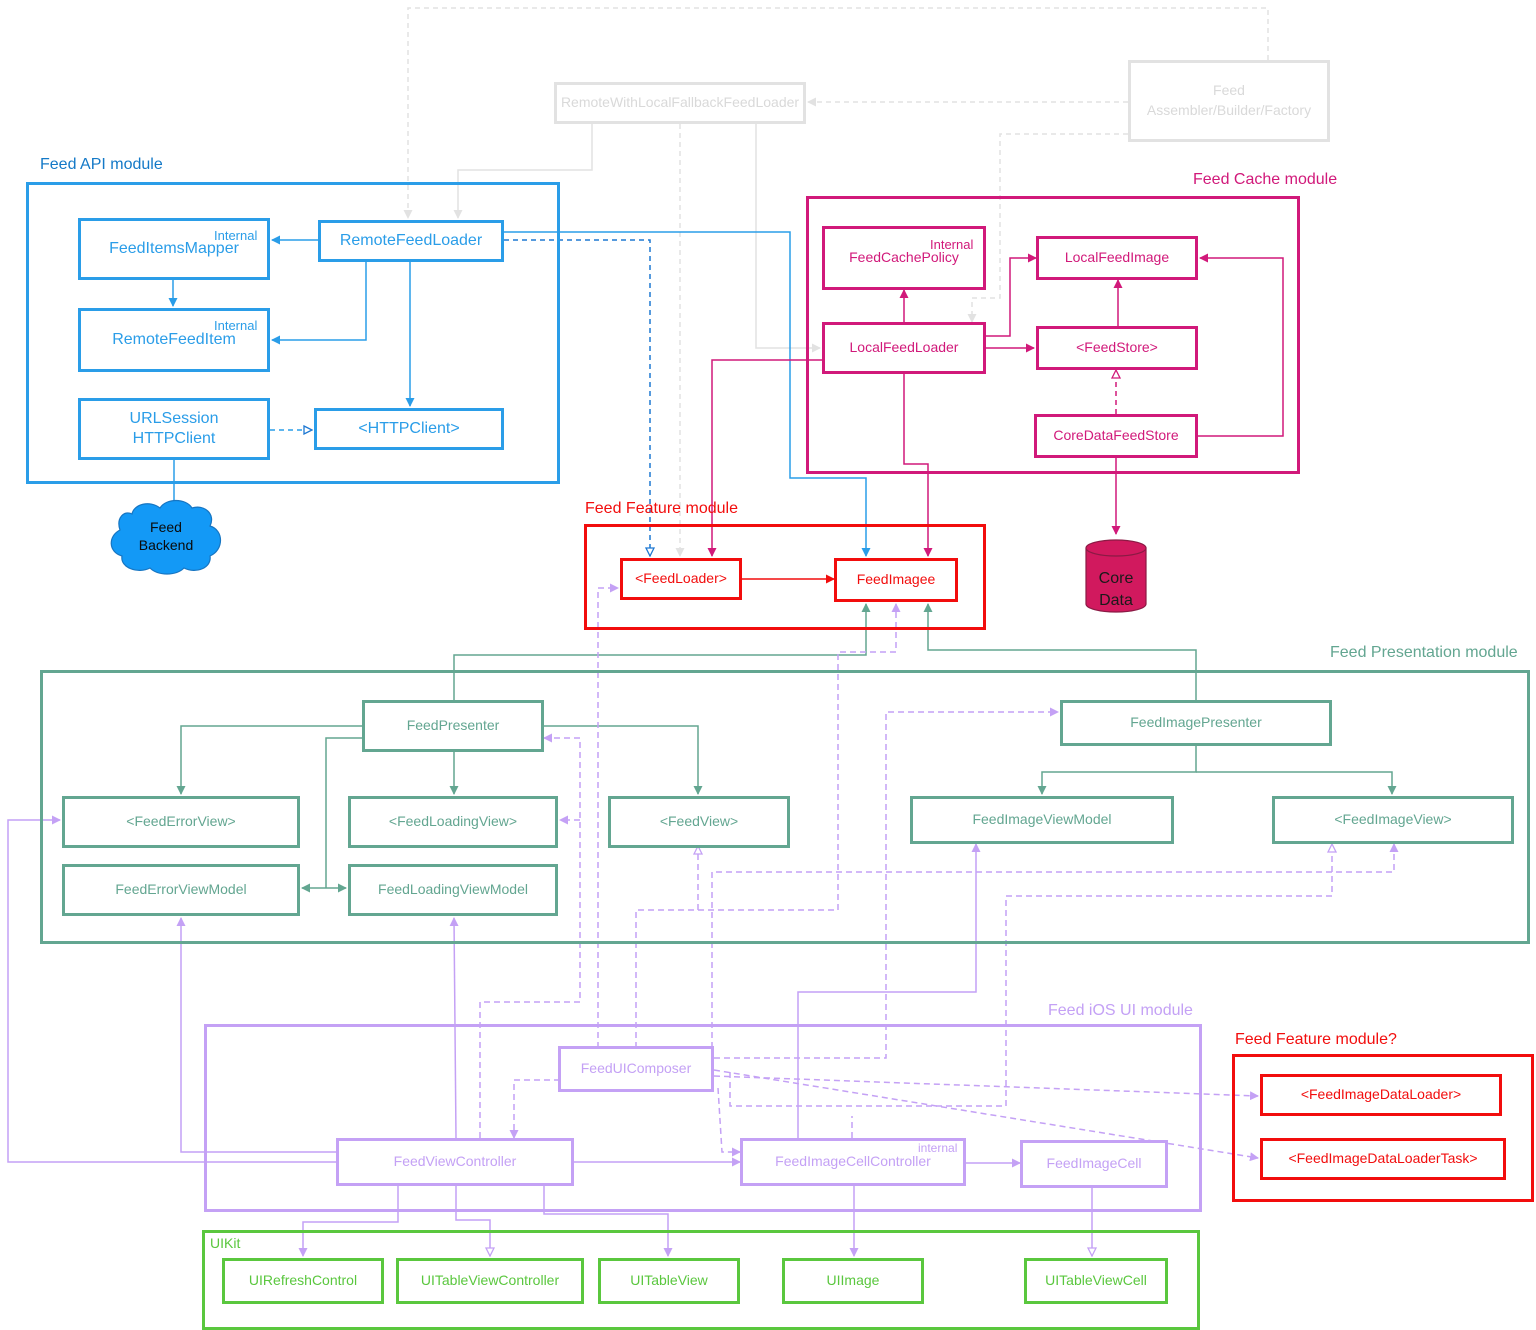 Image resolution: width=1536 pixels, height=1330 pixels. What do you see at coordinates (174, 429) in the screenshot?
I see `urlsession-http-client-node: URLSession HTTPClient` at bounding box center [174, 429].